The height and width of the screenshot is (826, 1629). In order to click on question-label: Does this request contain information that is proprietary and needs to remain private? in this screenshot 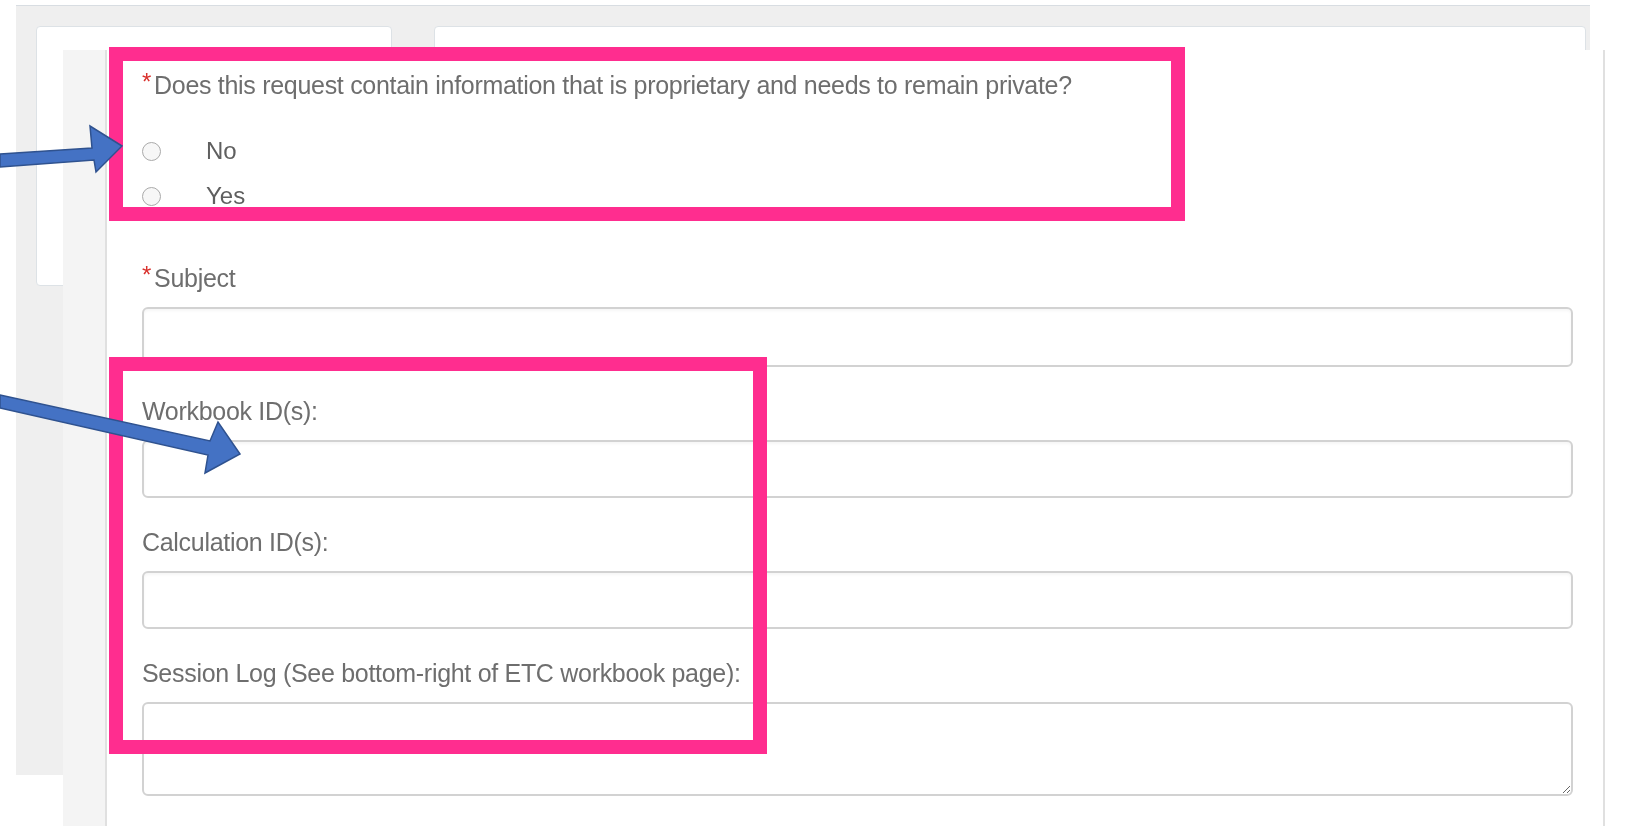, I will do `click(613, 85)`.